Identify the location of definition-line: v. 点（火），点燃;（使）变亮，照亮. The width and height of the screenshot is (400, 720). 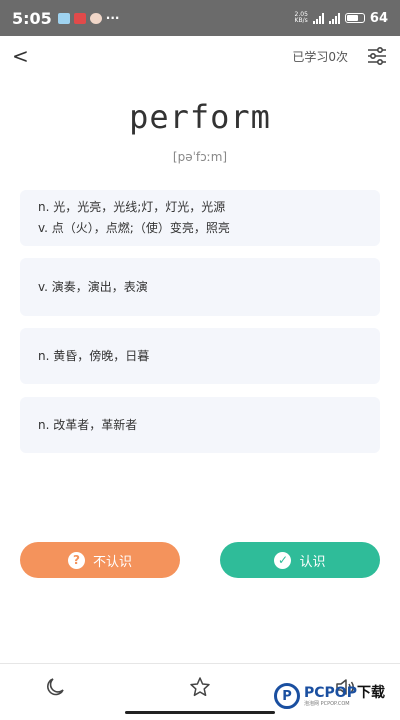
(134, 228).